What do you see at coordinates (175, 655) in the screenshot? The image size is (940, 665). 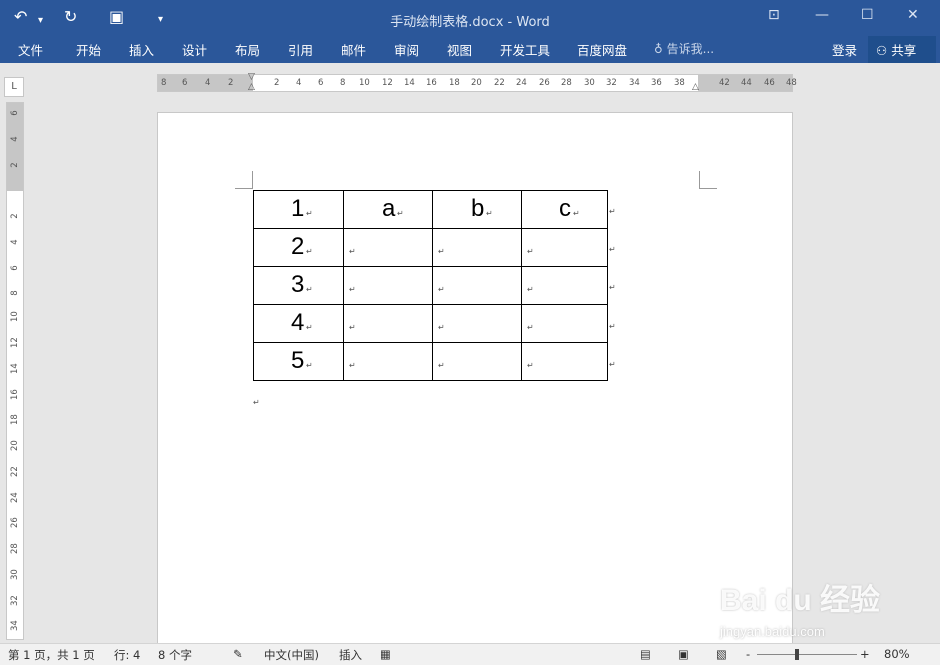 I see `word-count: 8 个字` at bounding box center [175, 655].